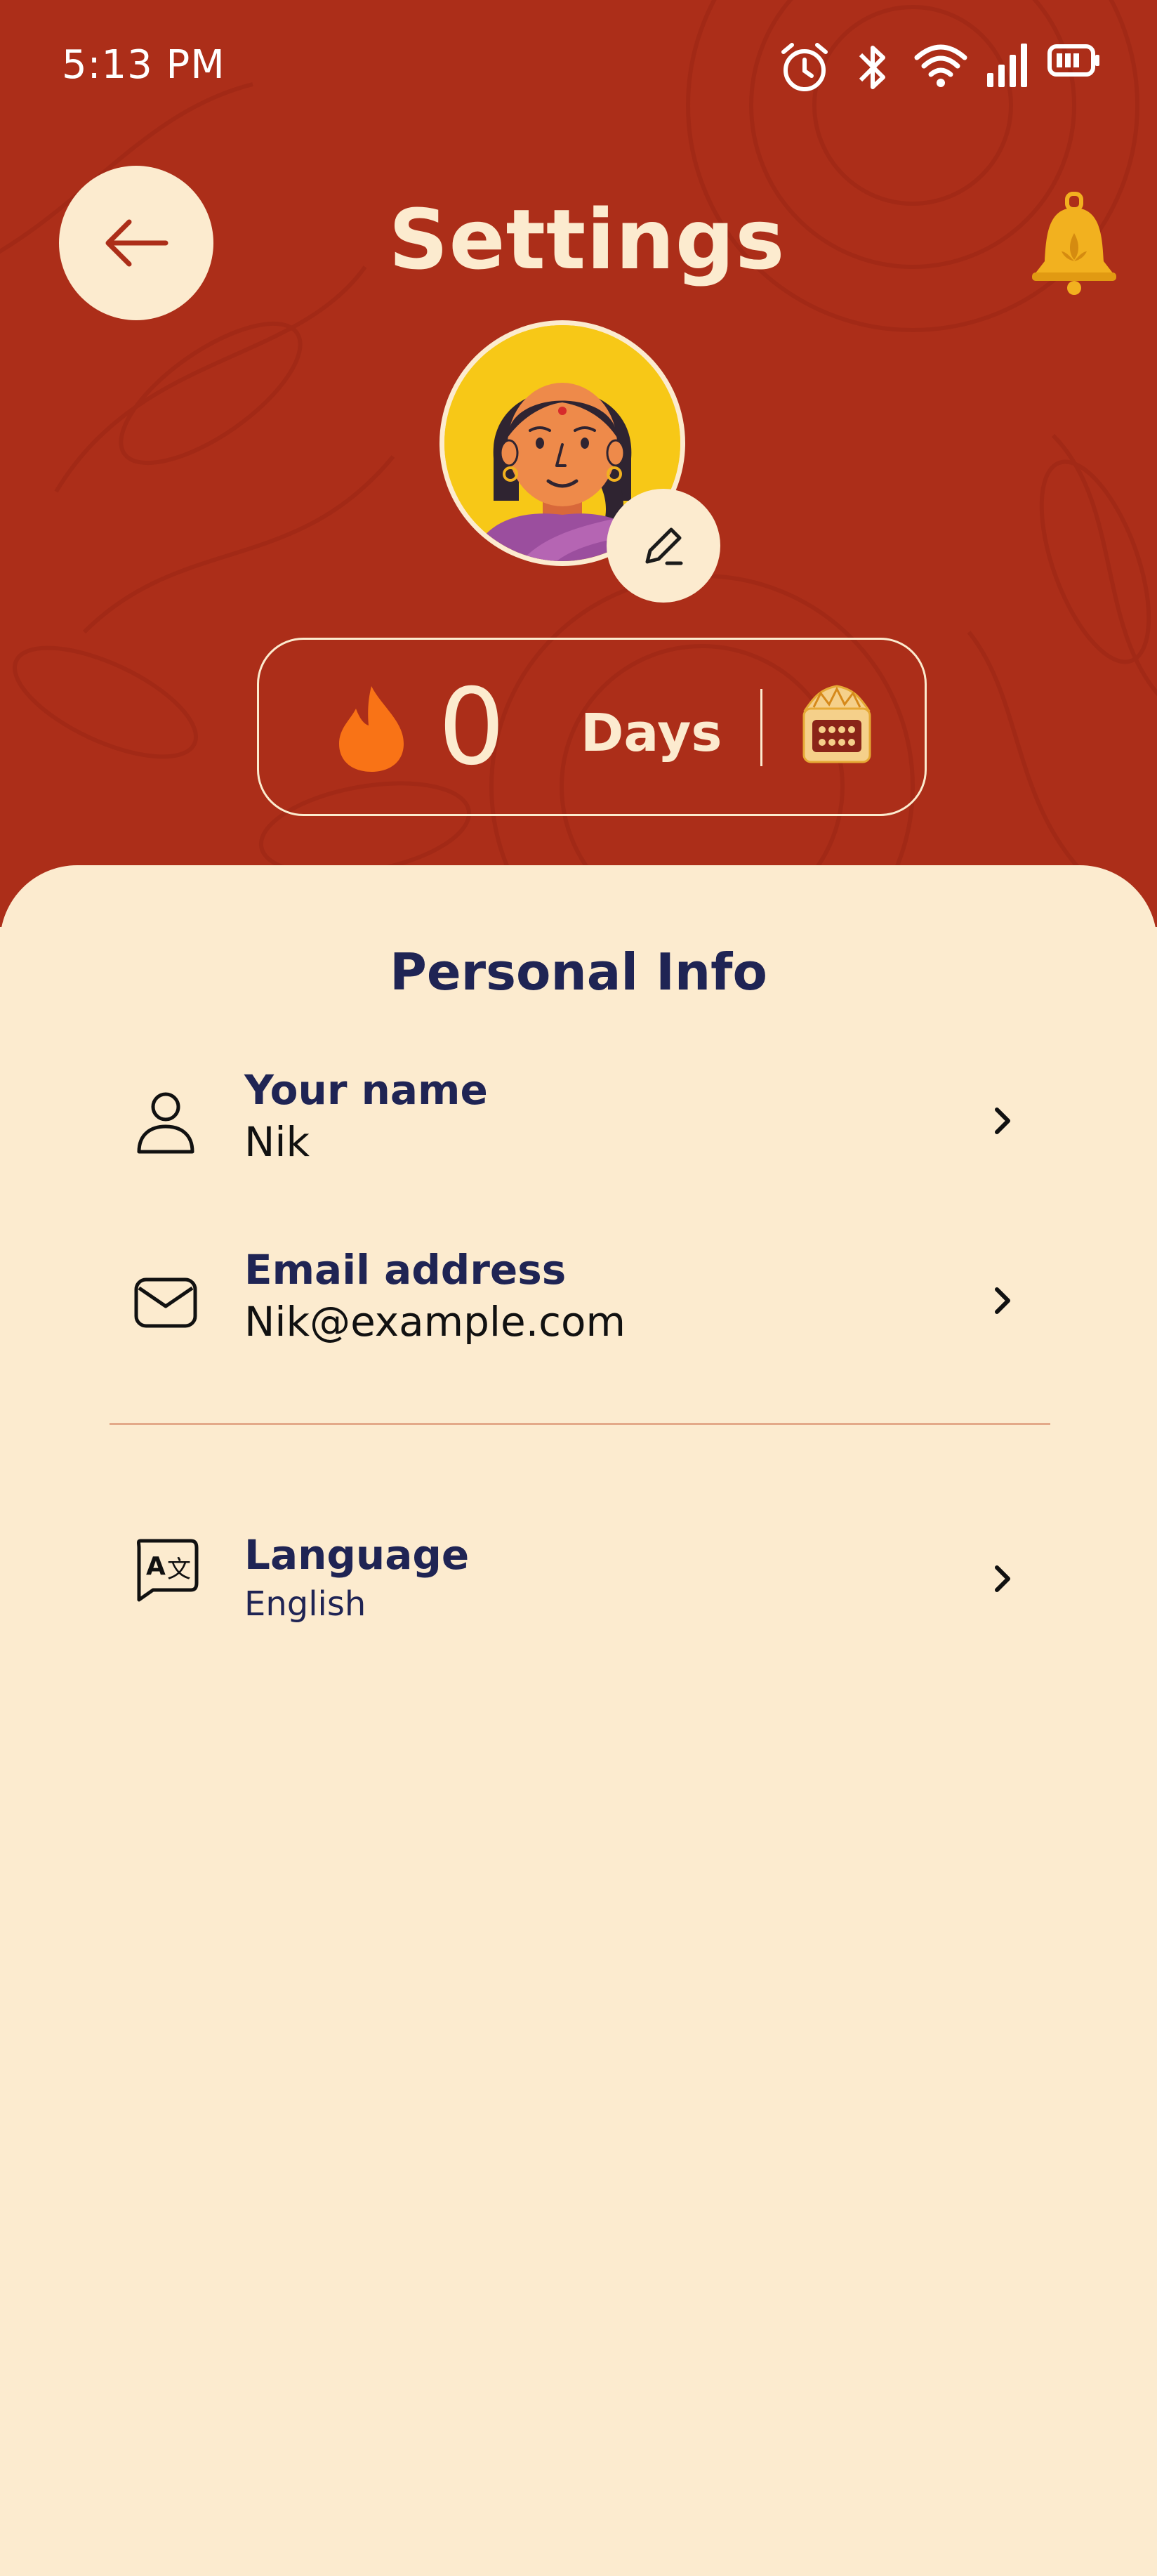 The width and height of the screenshot is (1157, 2576). I want to click on bluetooth-icon, so click(872, 67).